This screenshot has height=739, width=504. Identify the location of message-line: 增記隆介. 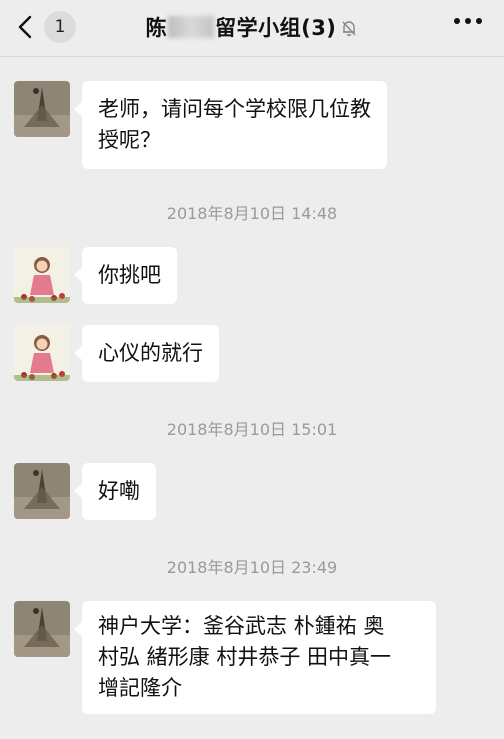
(140, 688).